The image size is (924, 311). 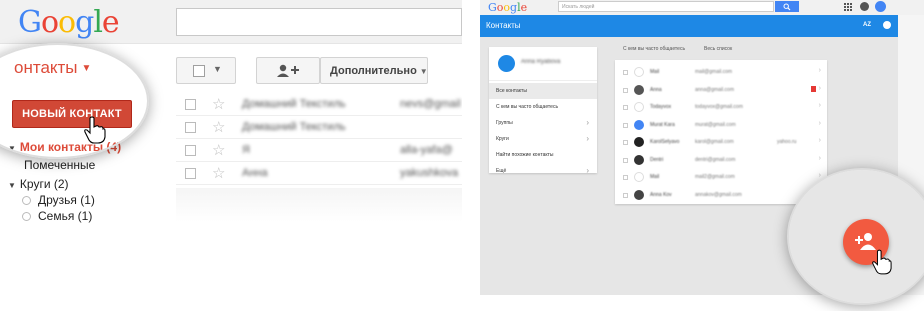 I want to click on contact-name: Anna Kov, so click(x=661, y=194).